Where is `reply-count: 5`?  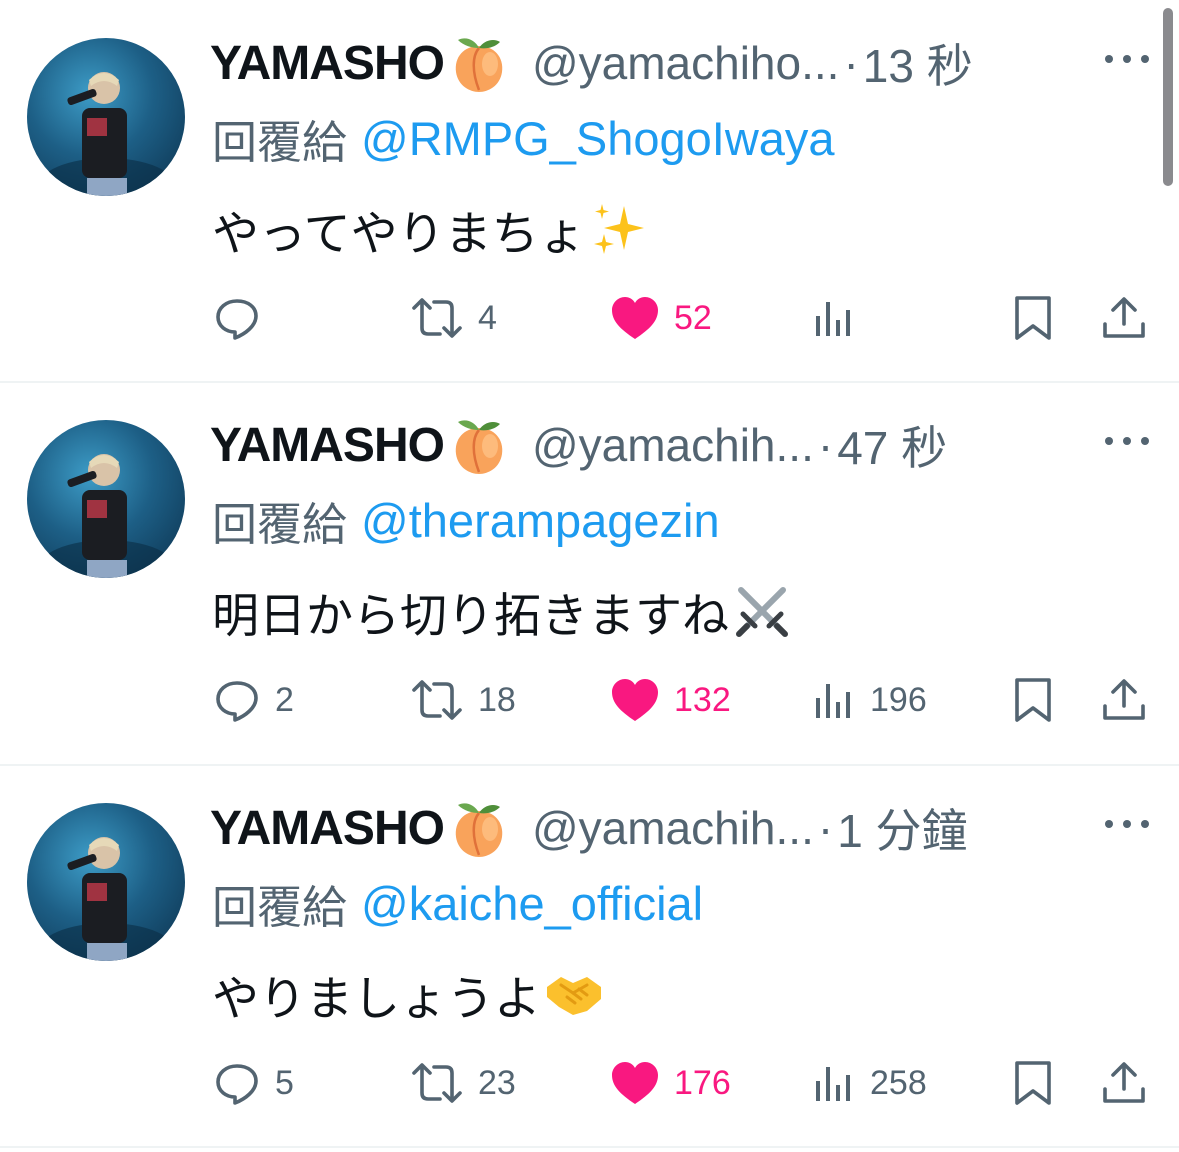
reply-count: 5 is located at coordinates (284, 1082).